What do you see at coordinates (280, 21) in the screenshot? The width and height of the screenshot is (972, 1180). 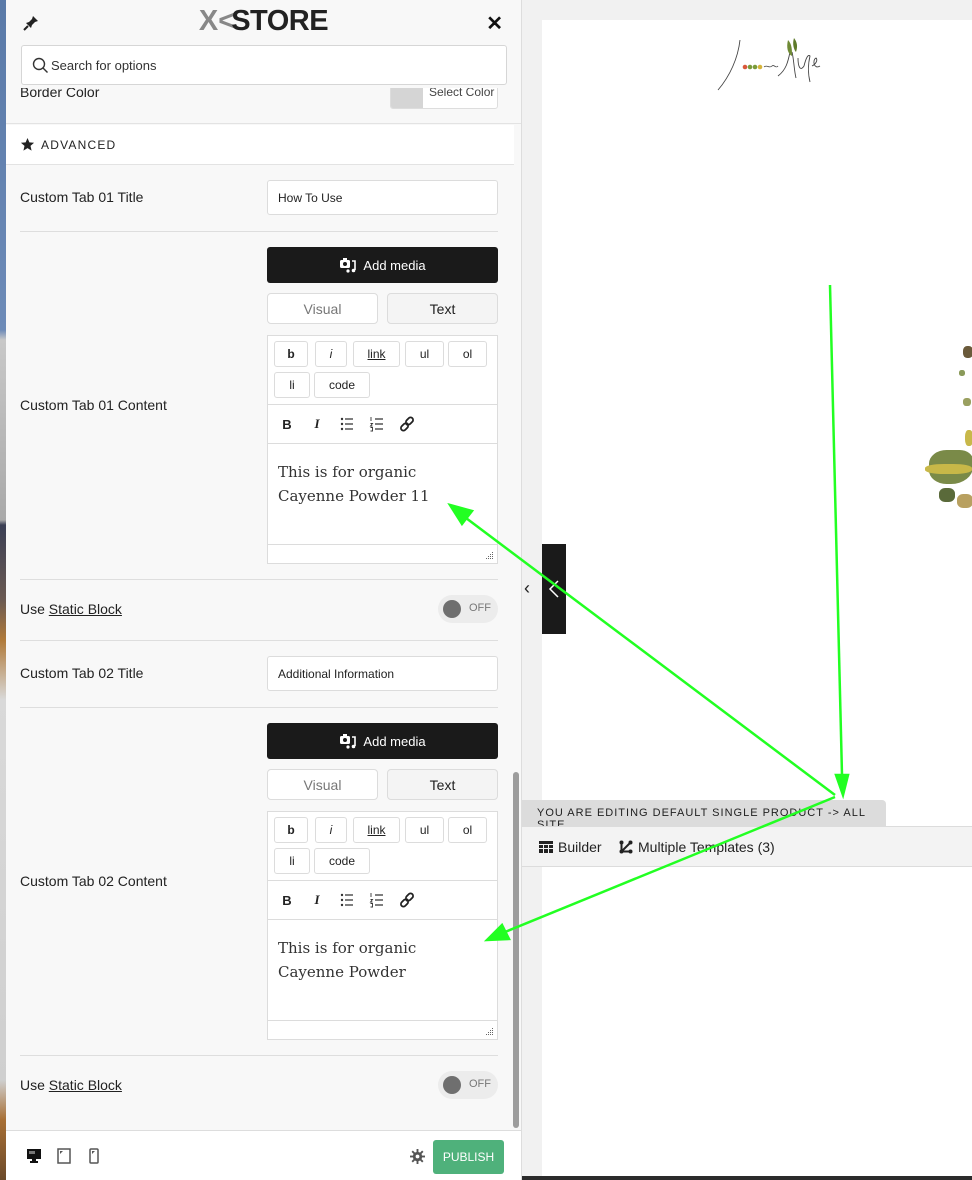 I see `logo-text: STORE` at bounding box center [280, 21].